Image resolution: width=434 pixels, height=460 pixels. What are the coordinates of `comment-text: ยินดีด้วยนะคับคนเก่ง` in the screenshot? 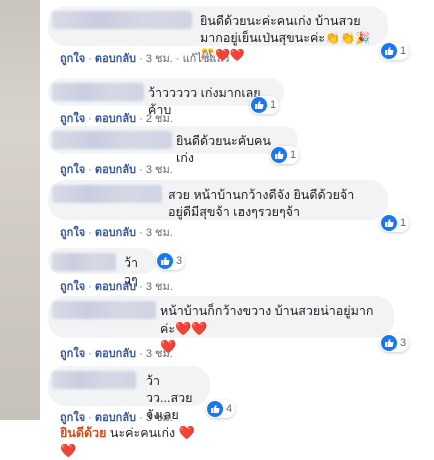 It's located at (223, 149).